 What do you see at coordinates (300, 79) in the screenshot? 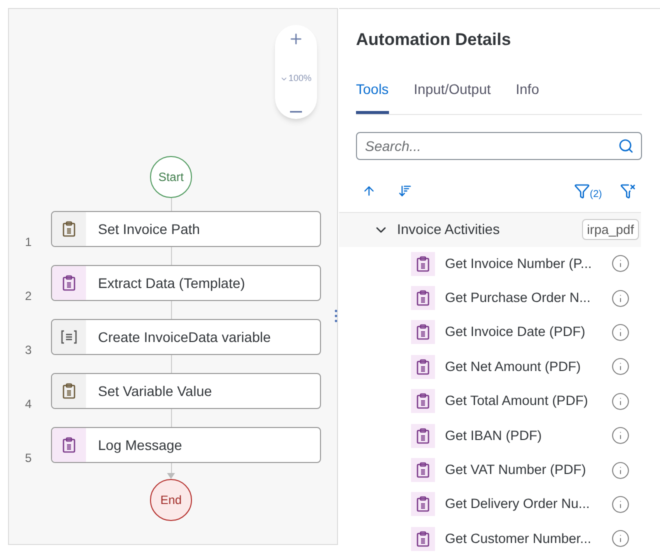
I see `zoom-level: 100%` at bounding box center [300, 79].